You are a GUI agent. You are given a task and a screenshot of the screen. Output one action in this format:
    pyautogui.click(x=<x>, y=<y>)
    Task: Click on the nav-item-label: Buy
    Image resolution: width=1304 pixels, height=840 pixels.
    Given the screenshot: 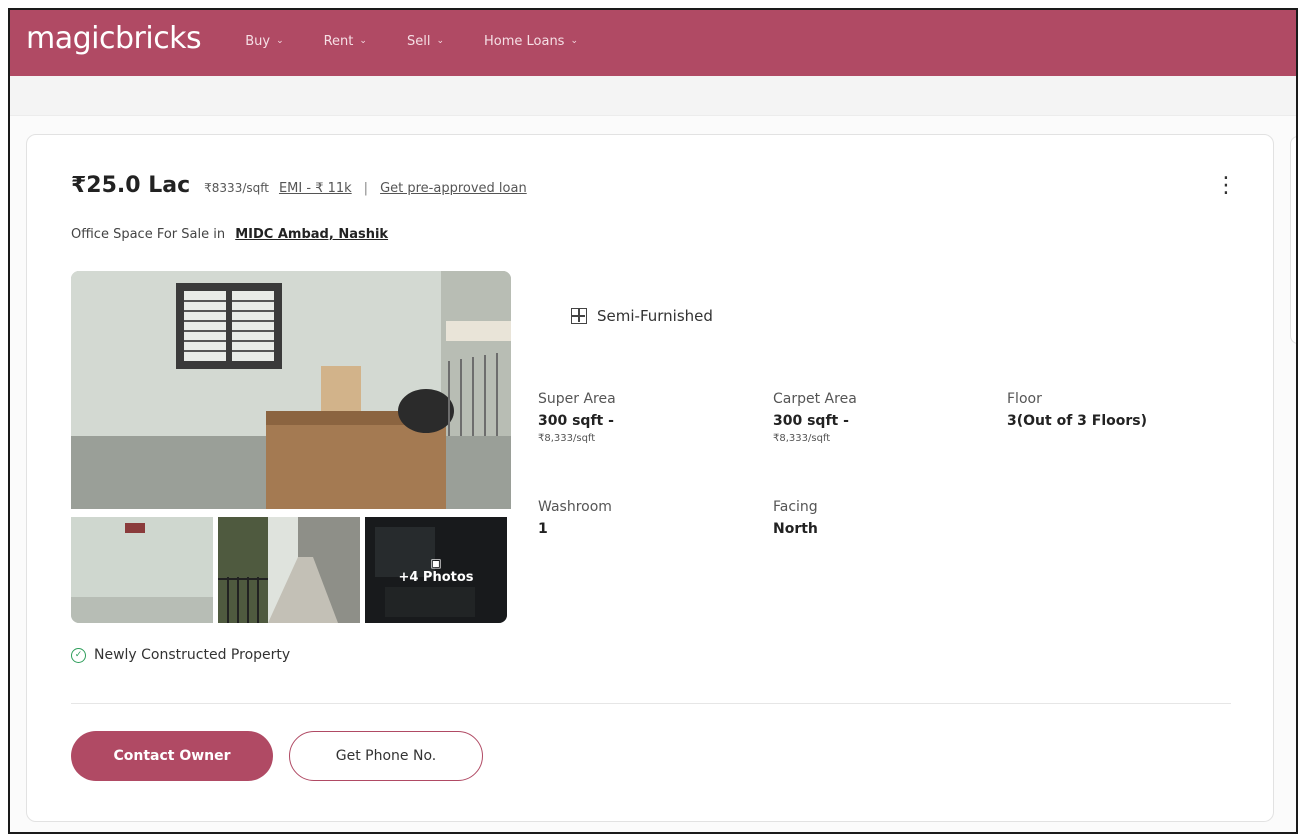 What is the action you would take?
    pyautogui.click(x=258, y=41)
    